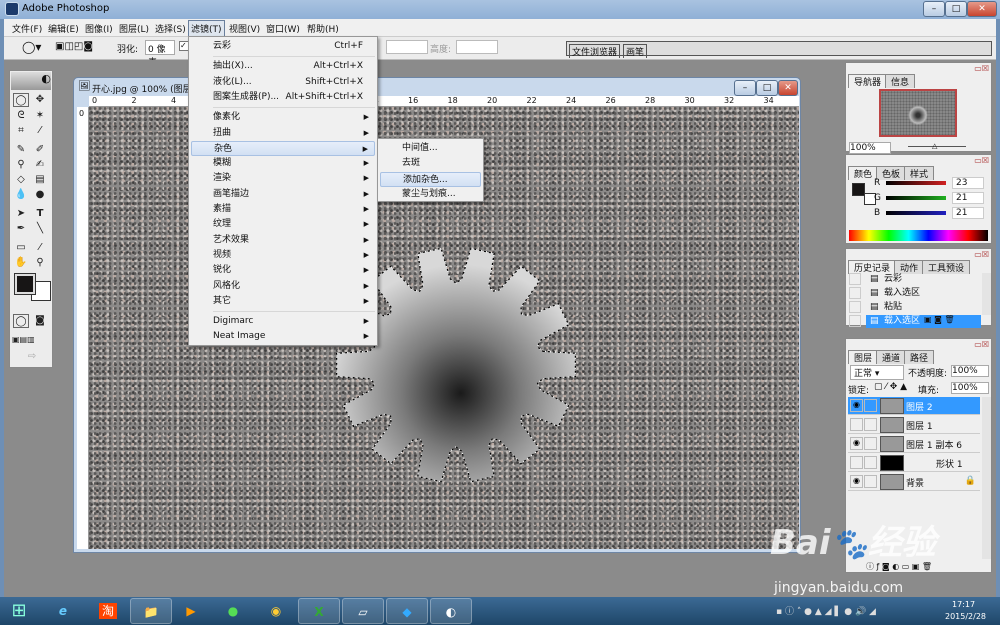 This screenshot has height=625, width=1000. Describe the element at coordinates (19, 611) in the screenshot. I see `start-button: ⊞` at that location.